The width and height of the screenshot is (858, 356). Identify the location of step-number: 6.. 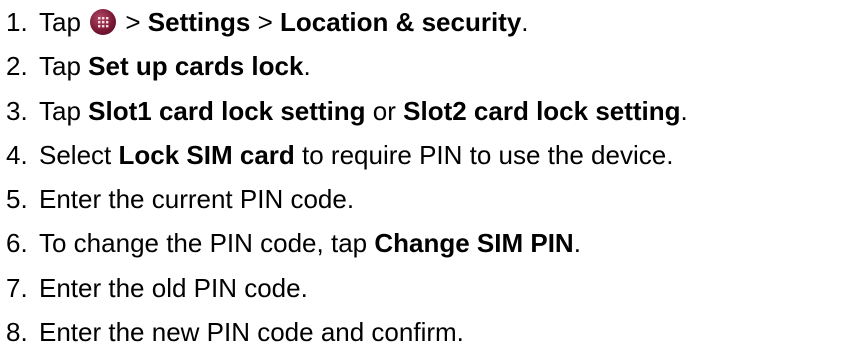
(17, 243).